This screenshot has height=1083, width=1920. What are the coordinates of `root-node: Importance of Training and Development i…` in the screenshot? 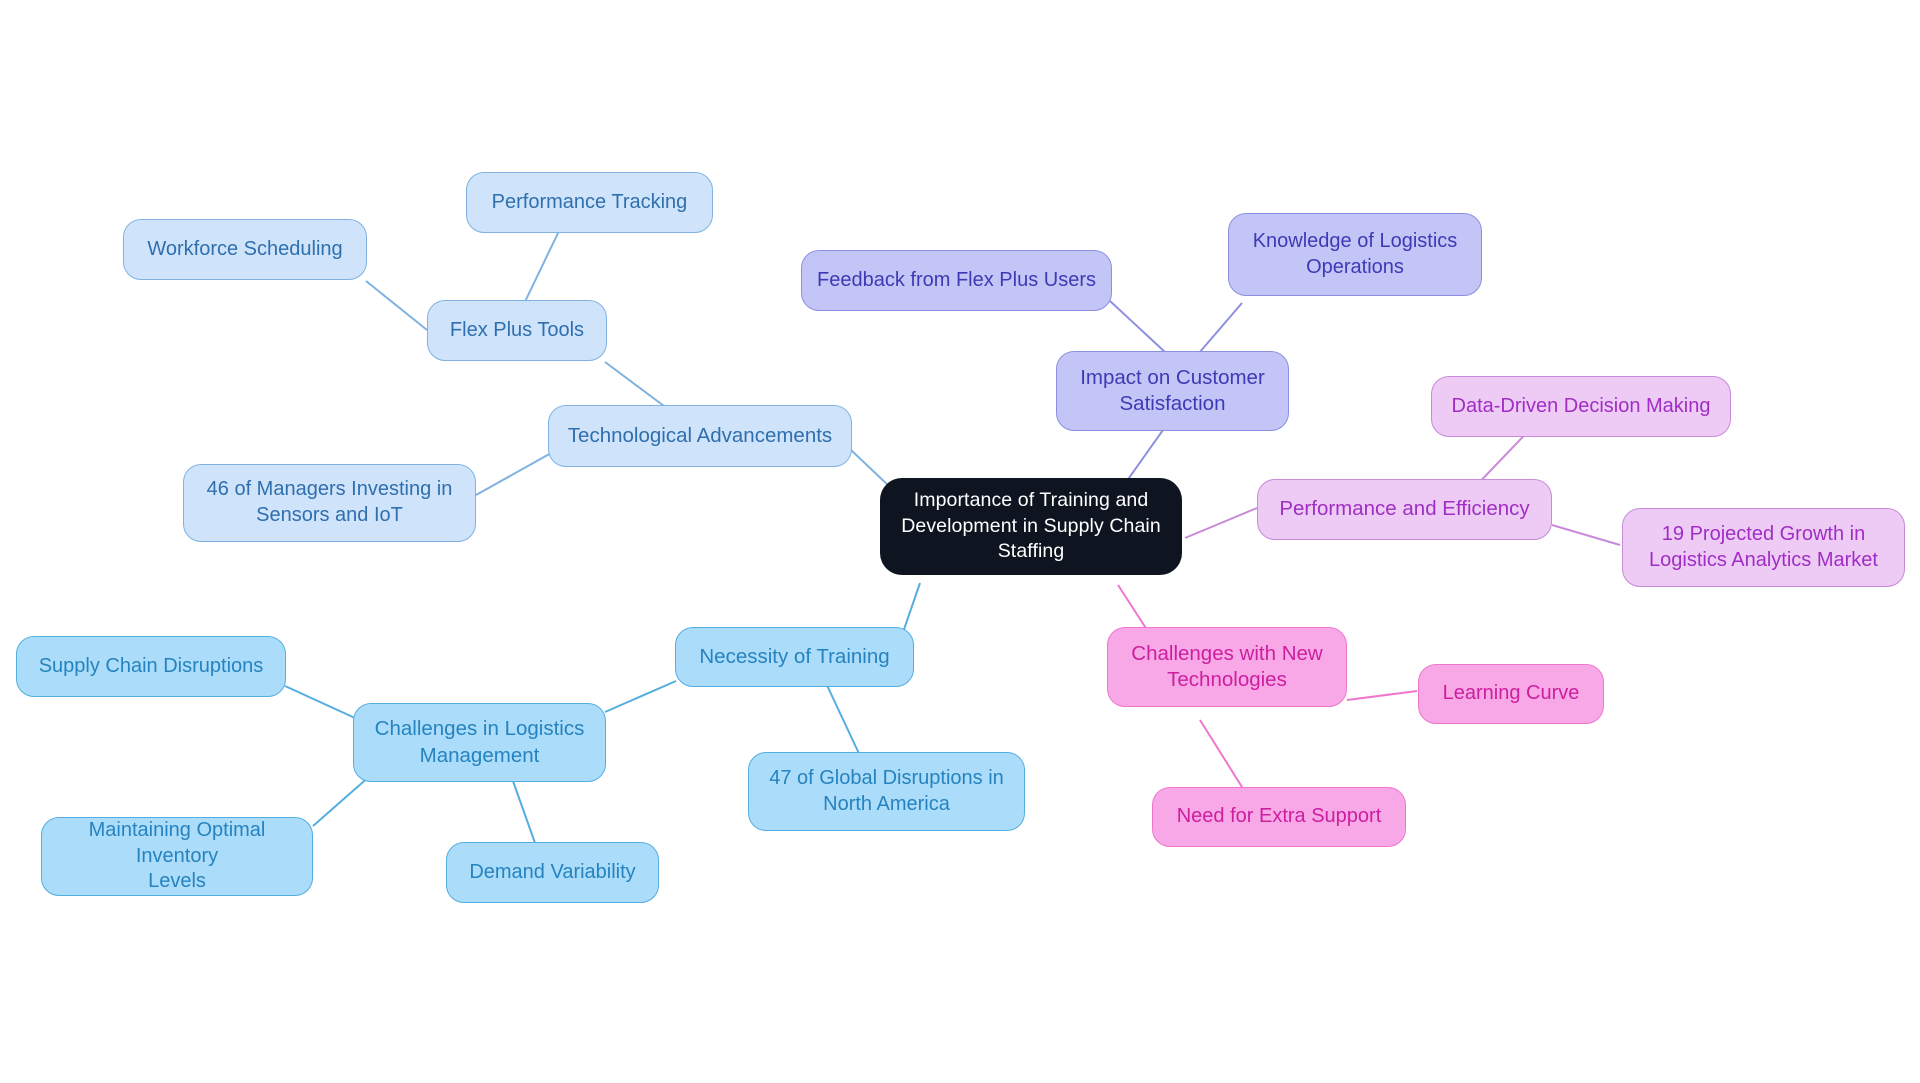 It's located at (1031, 526).